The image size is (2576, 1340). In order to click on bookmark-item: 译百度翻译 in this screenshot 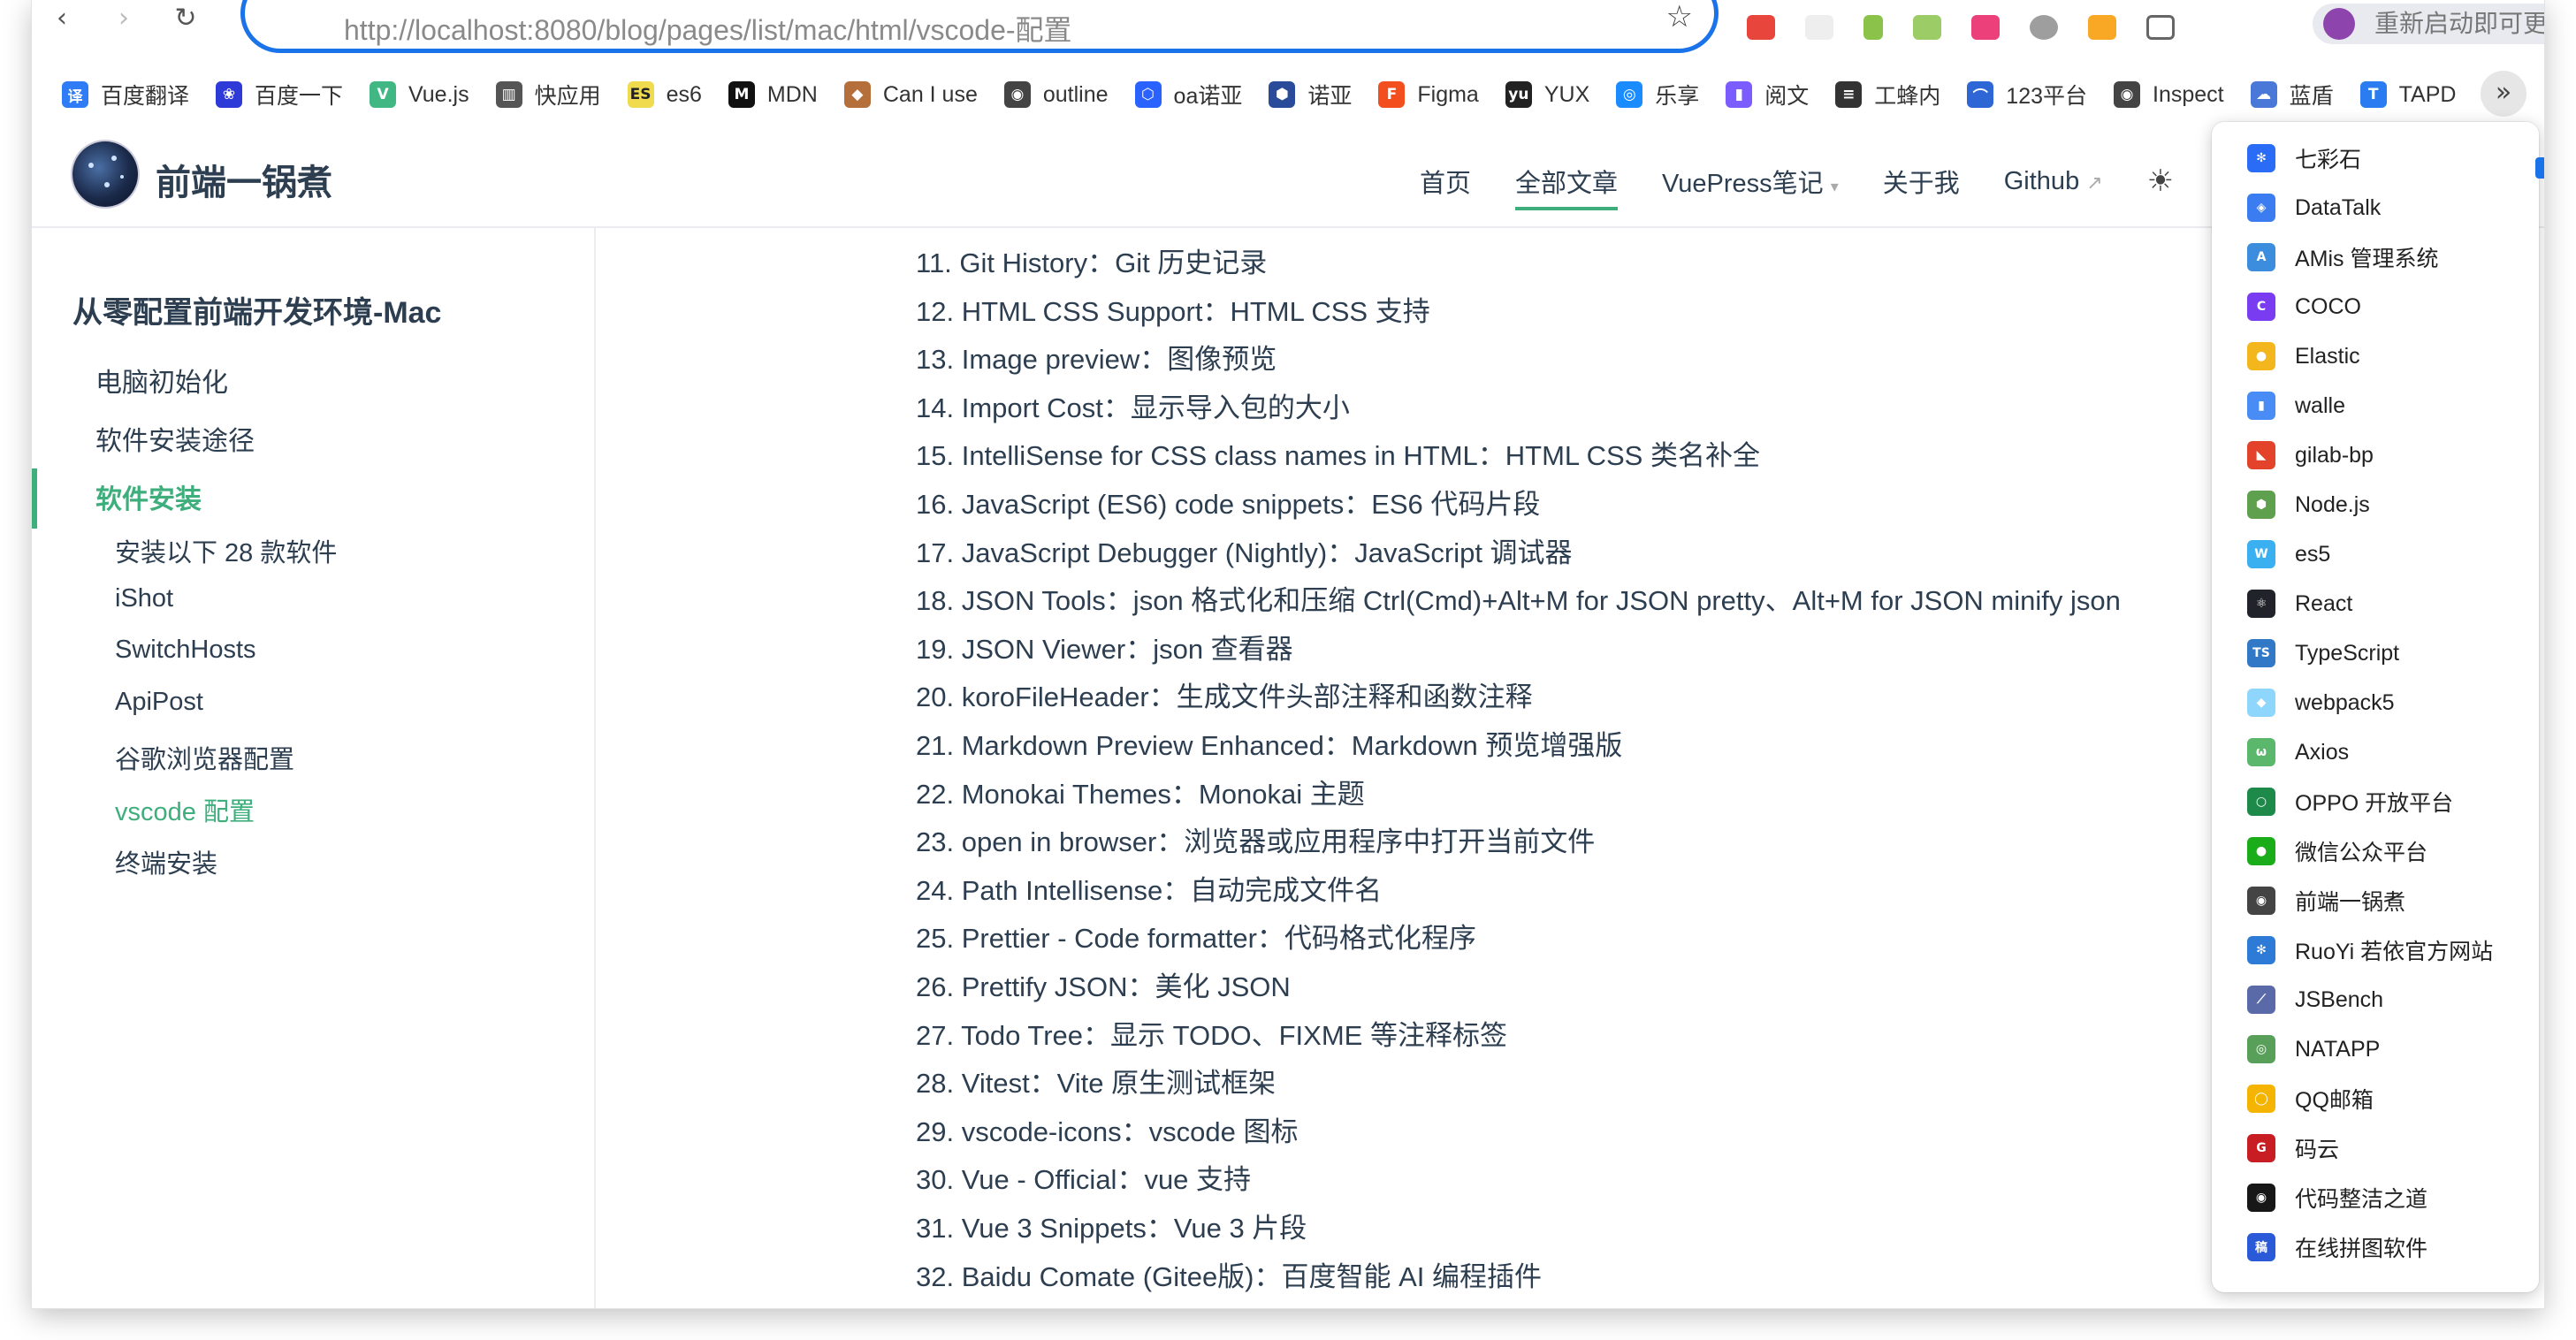, I will do `click(126, 94)`.